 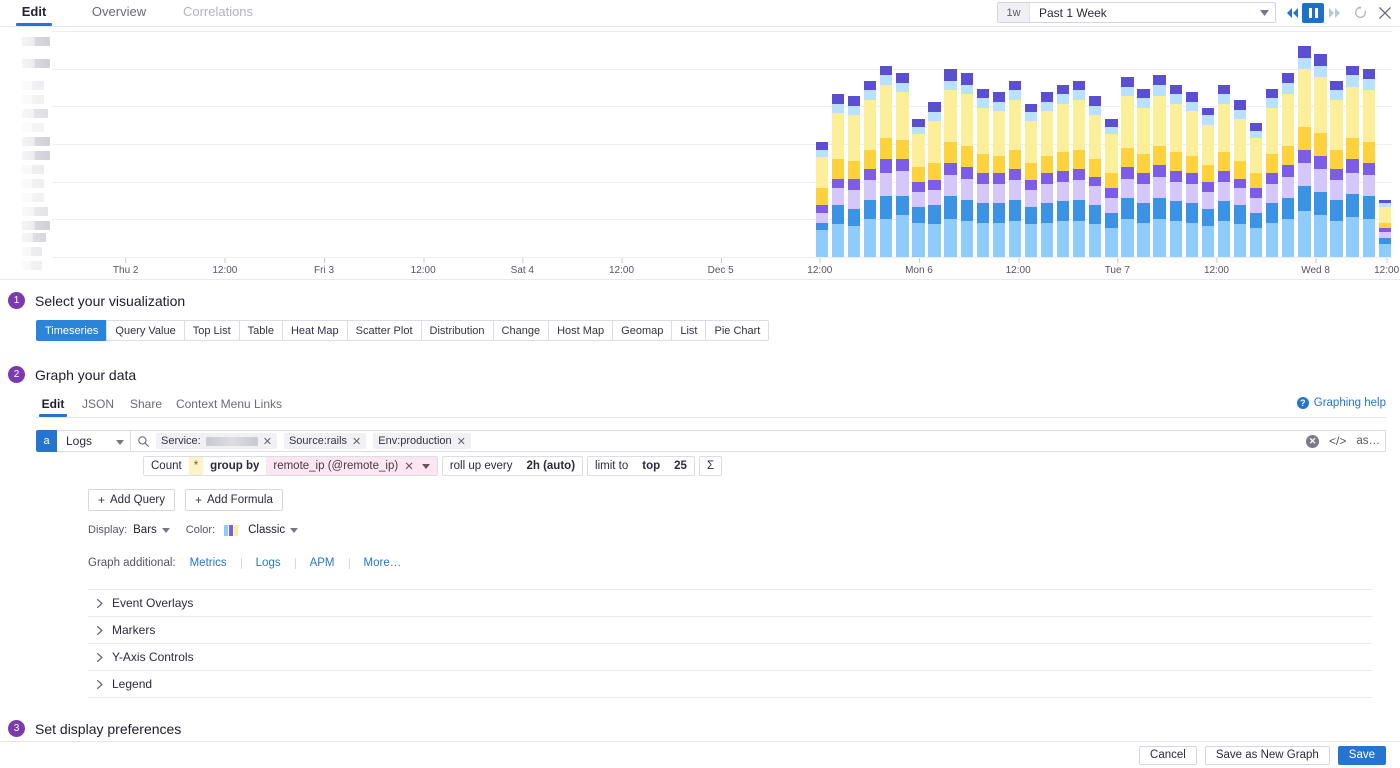 I want to click on viz-tab-timeseries: Timeseries, so click(x=71, y=330).